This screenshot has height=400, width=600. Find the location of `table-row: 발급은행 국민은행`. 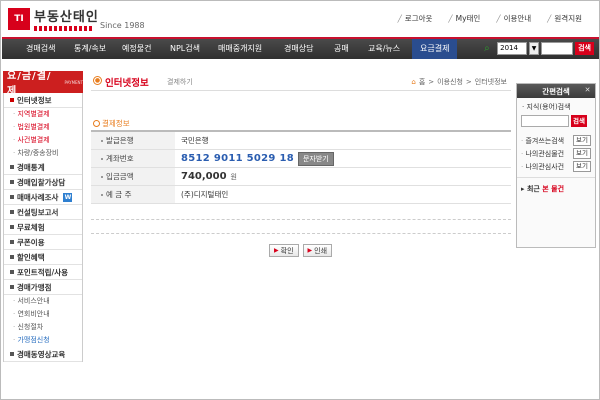

table-row: 발급은행 국민은행 is located at coordinates (301, 141).